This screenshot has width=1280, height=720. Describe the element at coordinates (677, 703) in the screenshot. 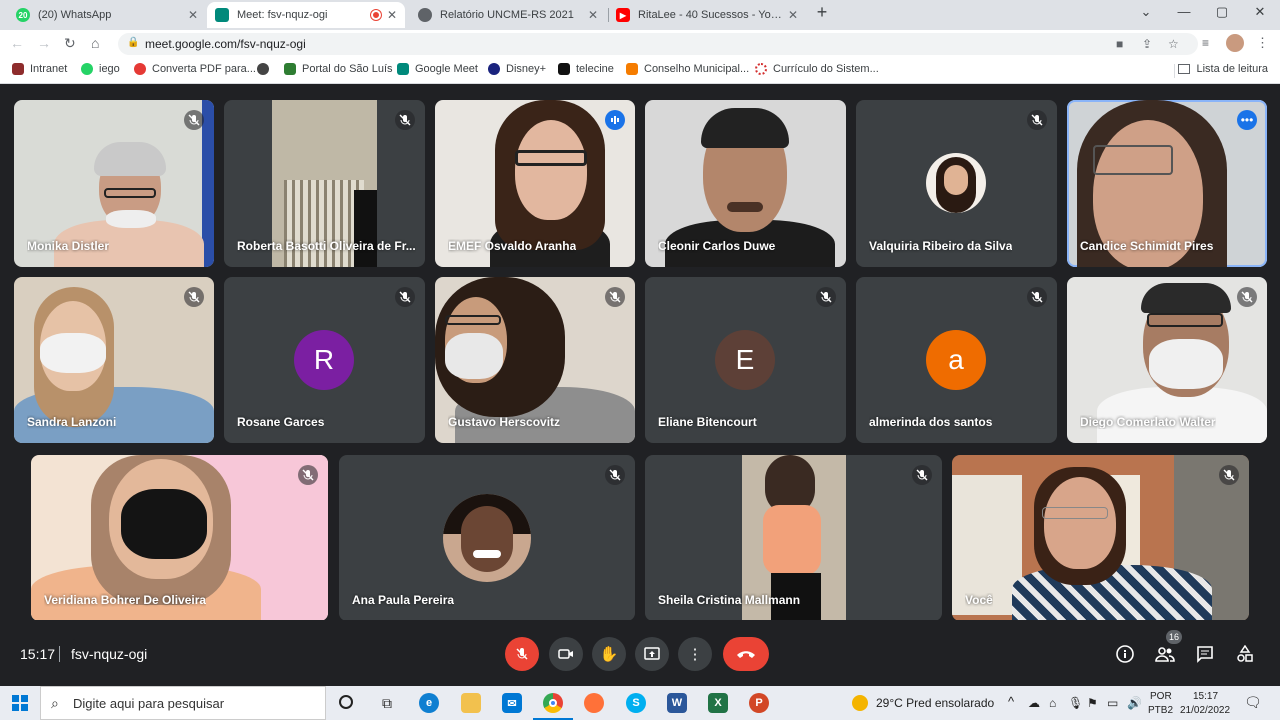

I see `word-icon: W` at that location.